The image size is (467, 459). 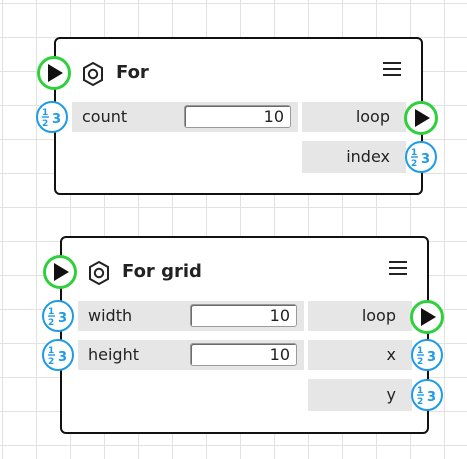 What do you see at coordinates (360, 395) in the screenshot?
I see `output-row-y: y` at bounding box center [360, 395].